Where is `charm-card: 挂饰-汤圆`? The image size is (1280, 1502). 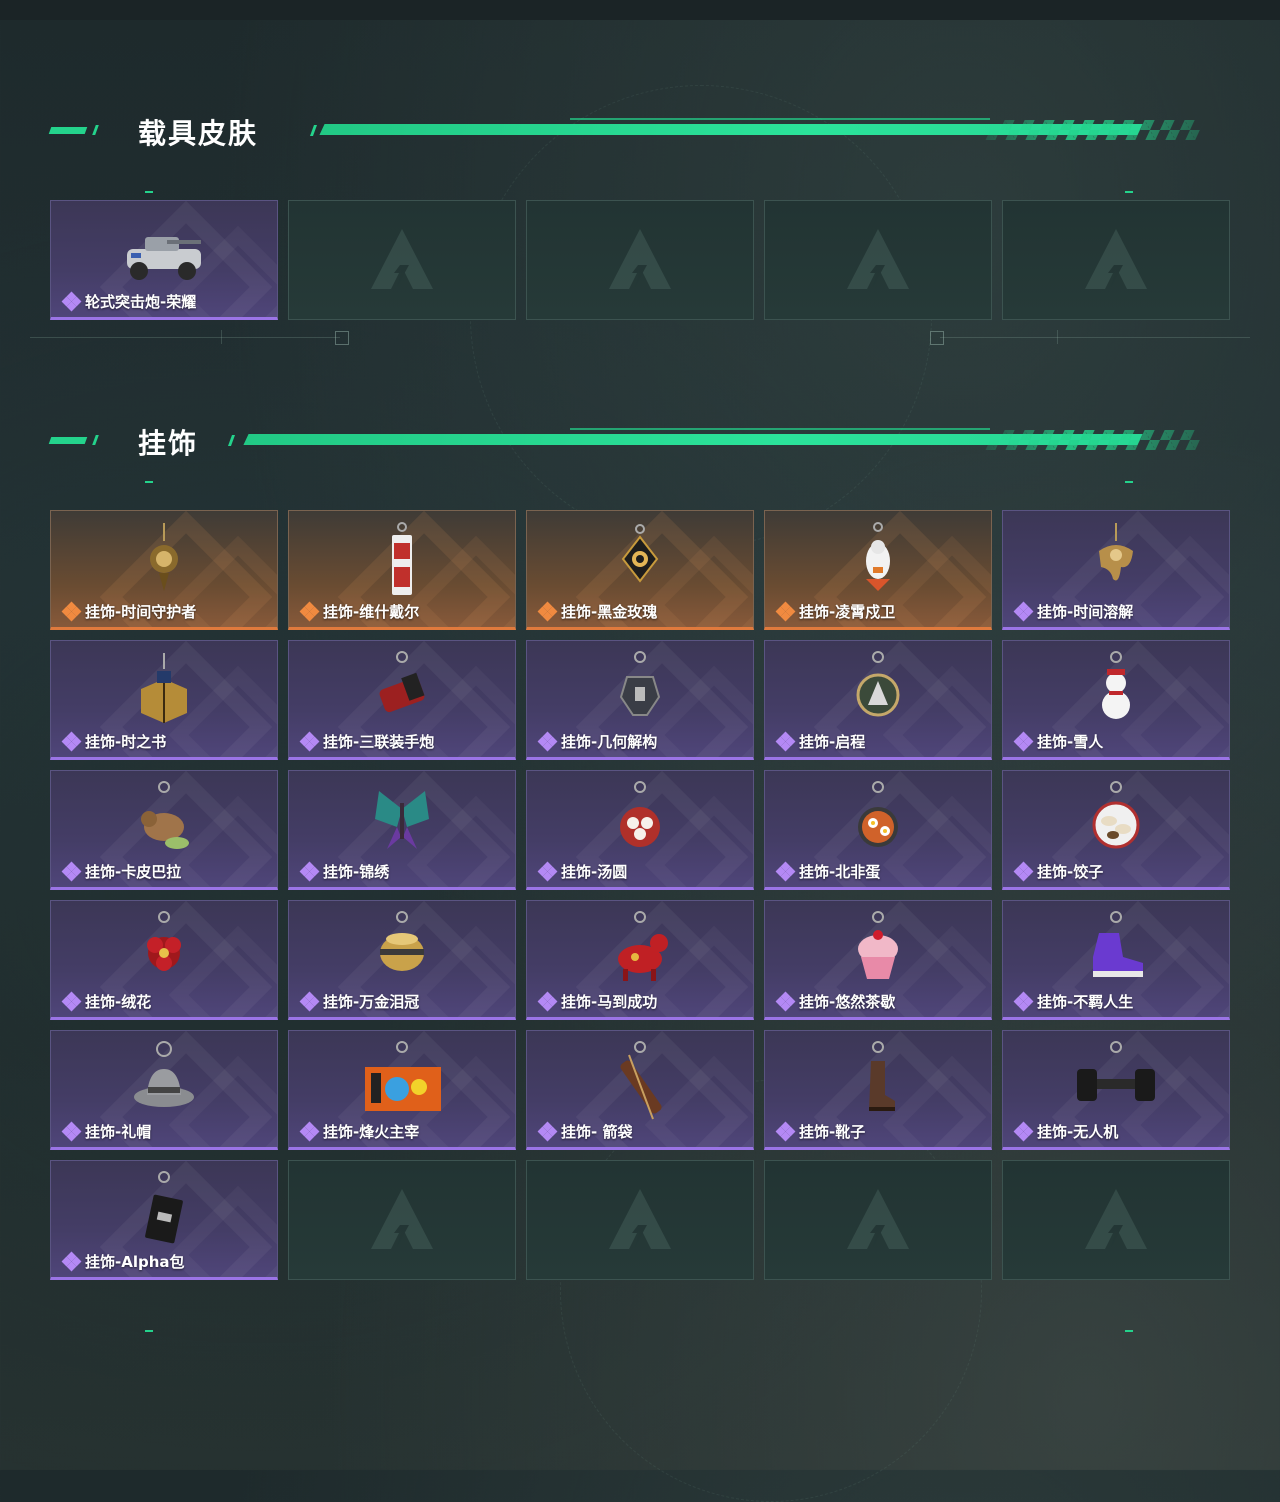
charm-card: 挂饰-汤圆 is located at coordinates (640, 830).